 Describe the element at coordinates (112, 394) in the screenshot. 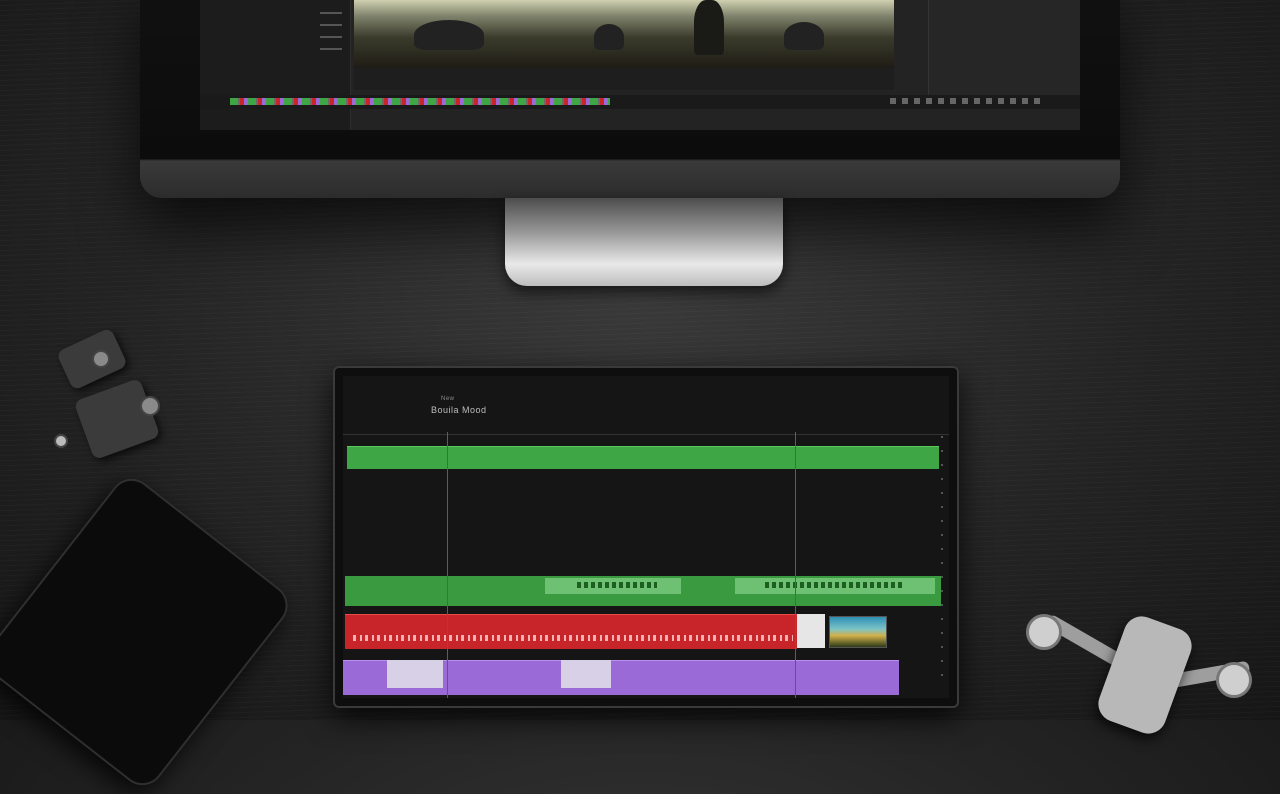

I see `camera-gimbal` at that location.